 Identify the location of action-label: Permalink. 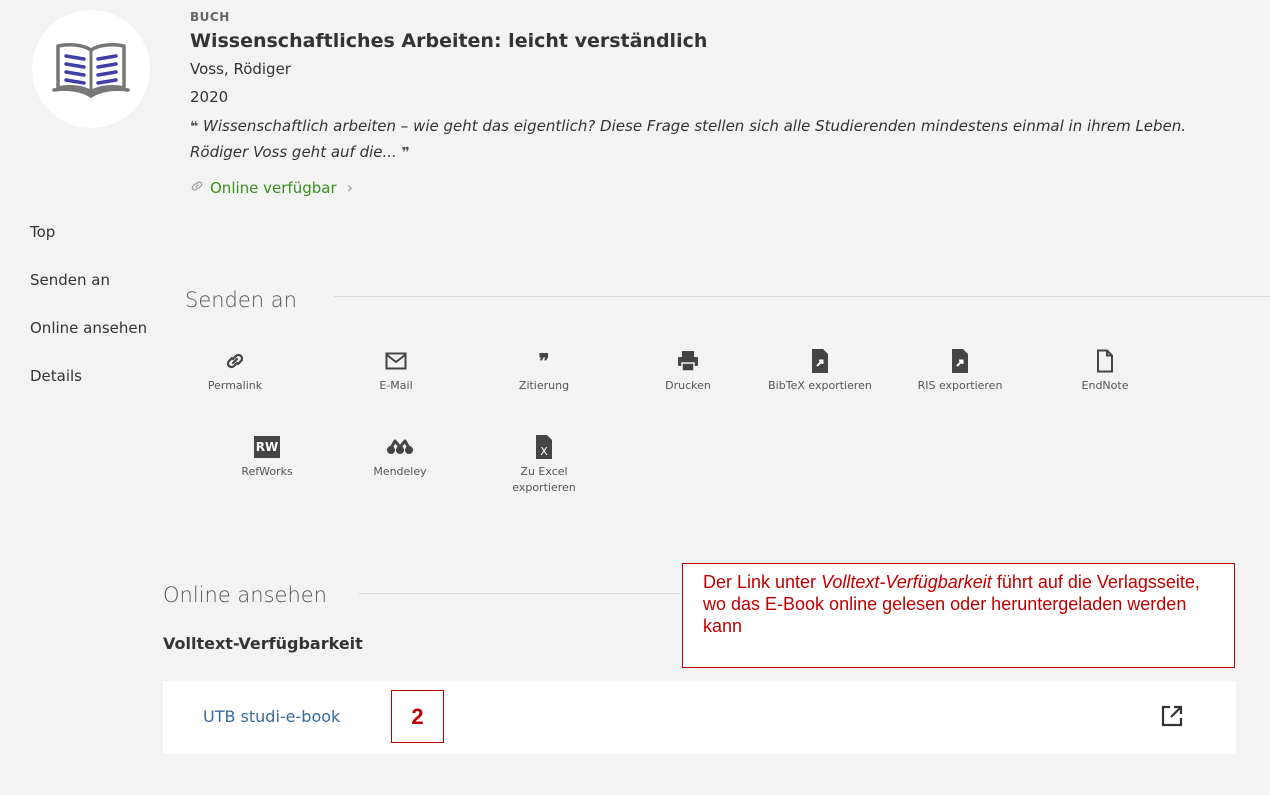
(235, 385).